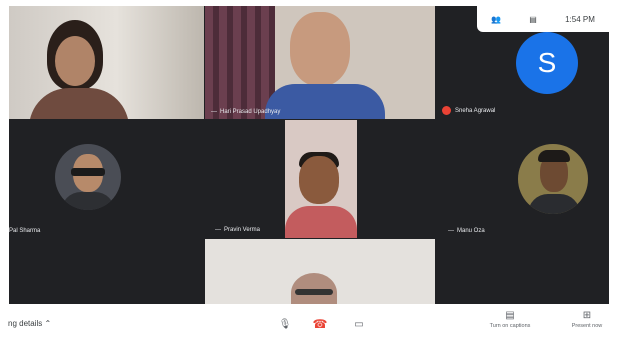  I want to click on status-bar: 👥 ▤ 1:54 PM, so click(543, 19).